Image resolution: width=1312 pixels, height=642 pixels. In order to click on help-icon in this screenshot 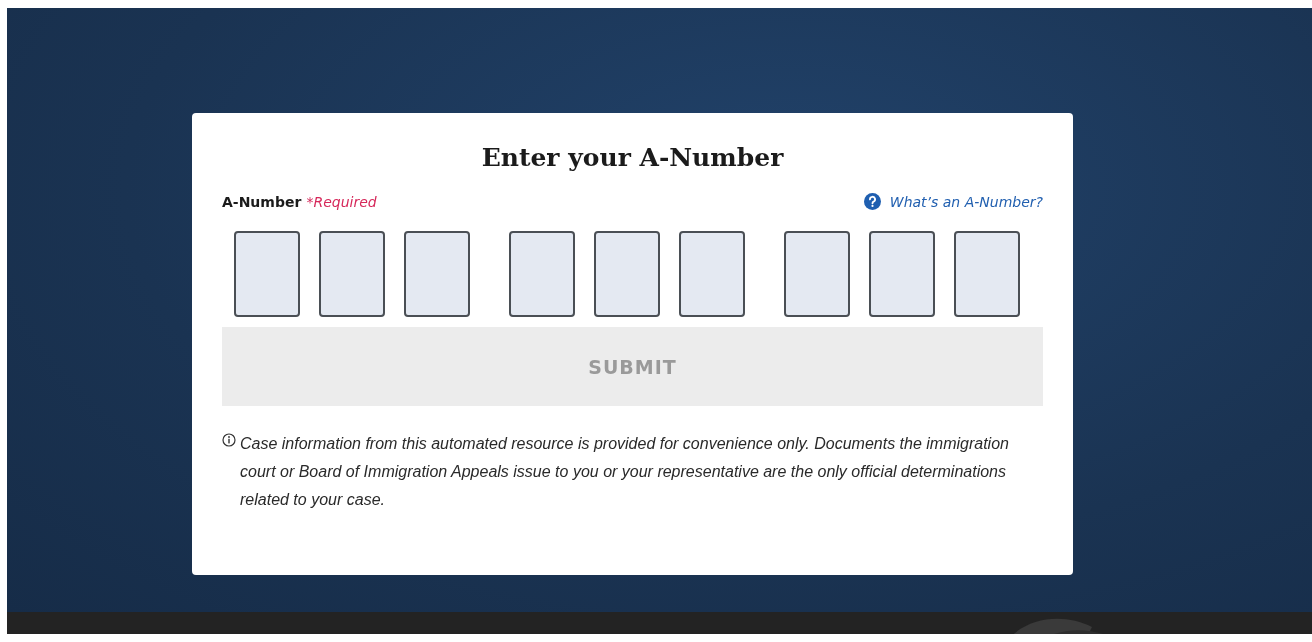, I will do `click(872, 201)`.